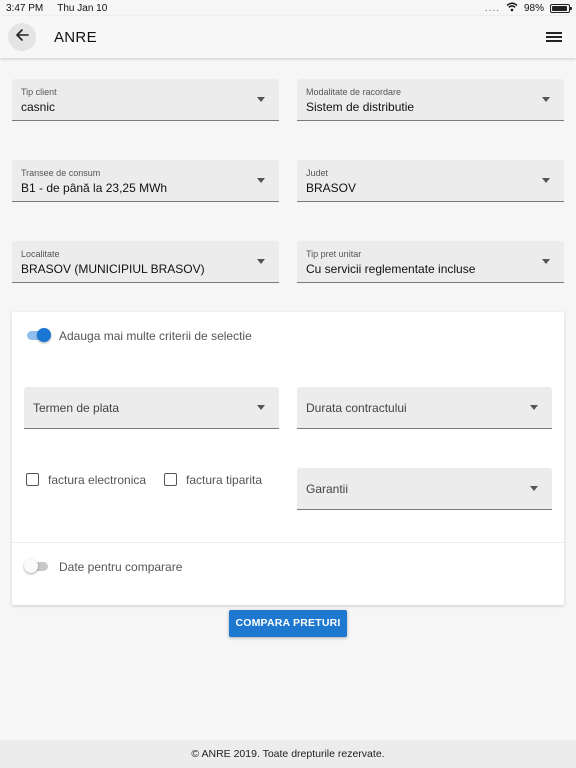 This screenshot has width=576, height=768. I want to click on county-value: BRASOV, so click(331, 188).